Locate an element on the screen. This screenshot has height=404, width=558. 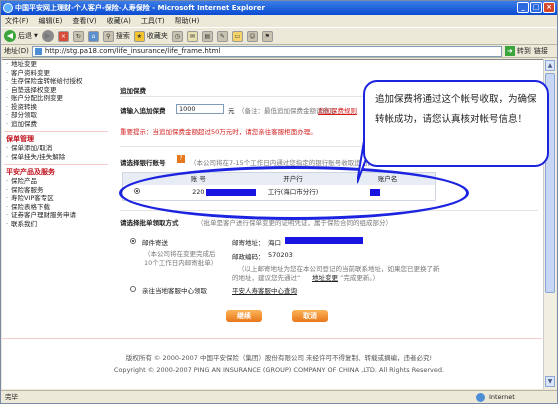
address-label: 地址(D) is located at coordinates (16, 51).